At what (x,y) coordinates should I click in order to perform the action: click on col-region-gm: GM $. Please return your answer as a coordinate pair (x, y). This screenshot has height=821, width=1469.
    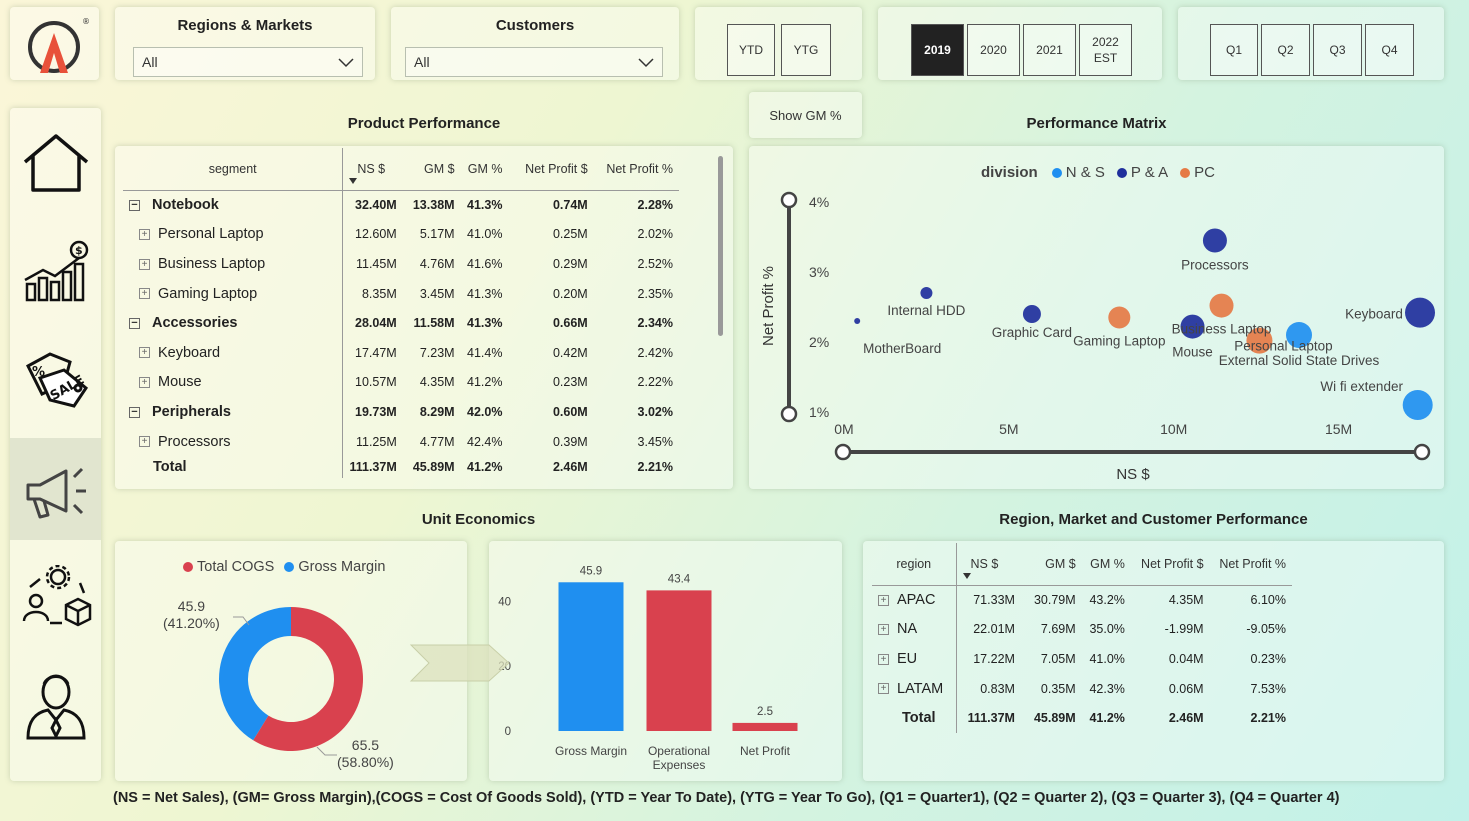
    Looking at the image, I should click on (1051, 564).